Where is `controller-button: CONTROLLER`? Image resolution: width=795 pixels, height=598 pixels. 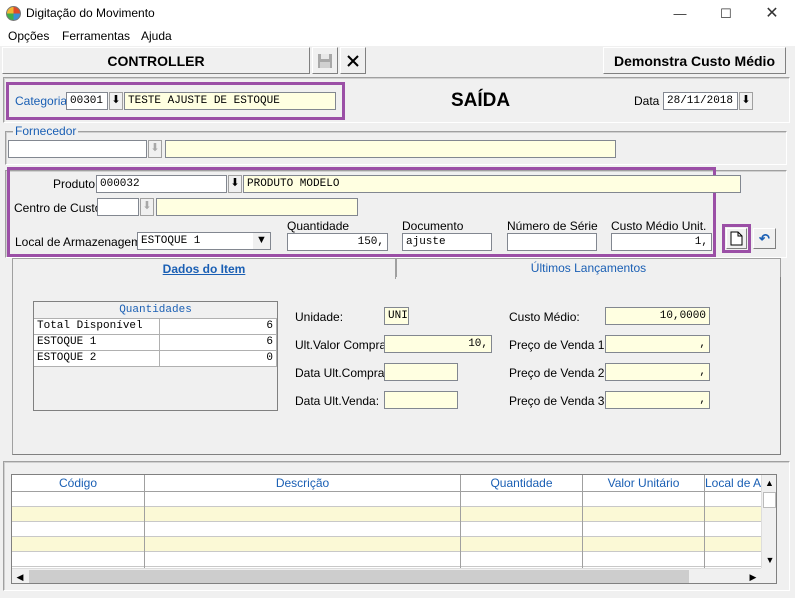
controller-button: CONTROLLER is located at coordinates (156, 60).